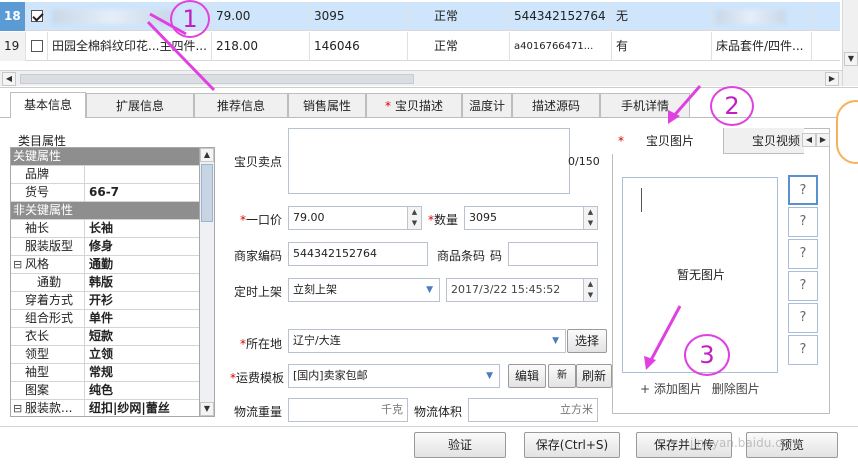 The image size is (858, 475). I want to click on annotation-1: 1, so click(190, 19).